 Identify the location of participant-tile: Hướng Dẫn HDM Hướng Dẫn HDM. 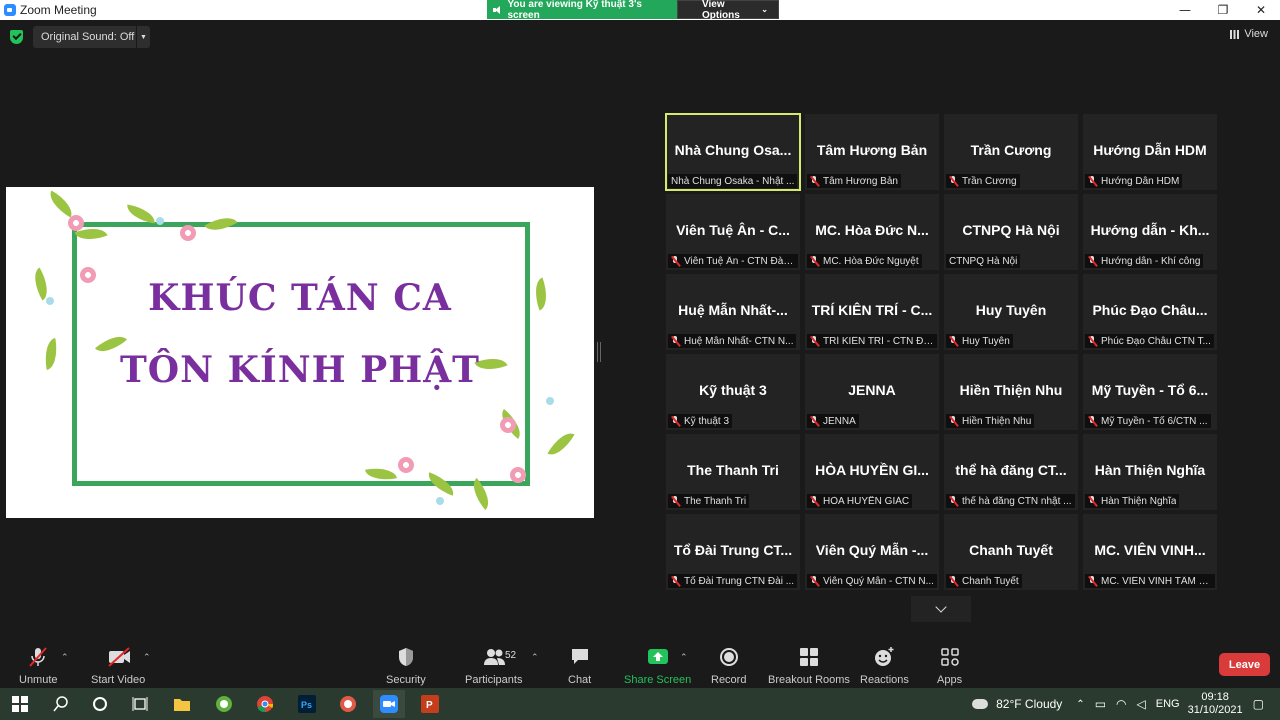
(1150, 152).